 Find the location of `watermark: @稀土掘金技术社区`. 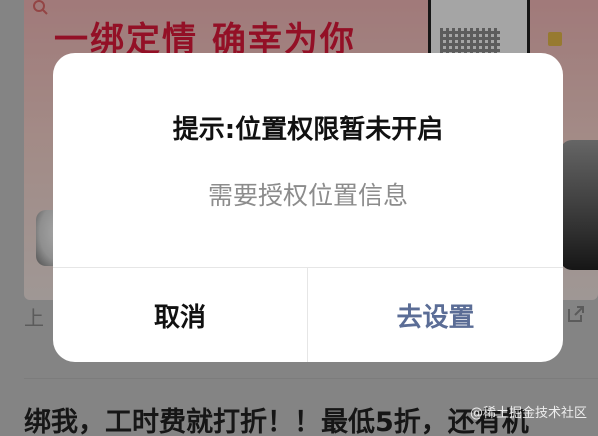

watermark: @稀土掘金技术社区 is located at coordinates (529, 413).